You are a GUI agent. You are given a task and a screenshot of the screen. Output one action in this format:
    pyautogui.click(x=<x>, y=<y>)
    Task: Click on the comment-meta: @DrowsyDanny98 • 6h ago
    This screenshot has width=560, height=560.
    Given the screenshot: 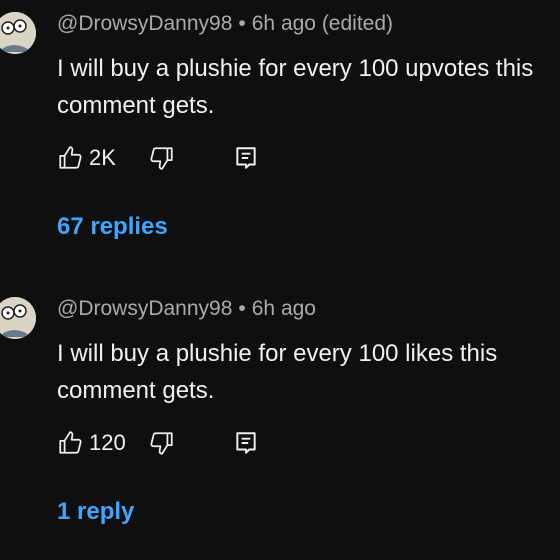 What is the action you would take?
    pyautogui.click(x=186, y=309)
    